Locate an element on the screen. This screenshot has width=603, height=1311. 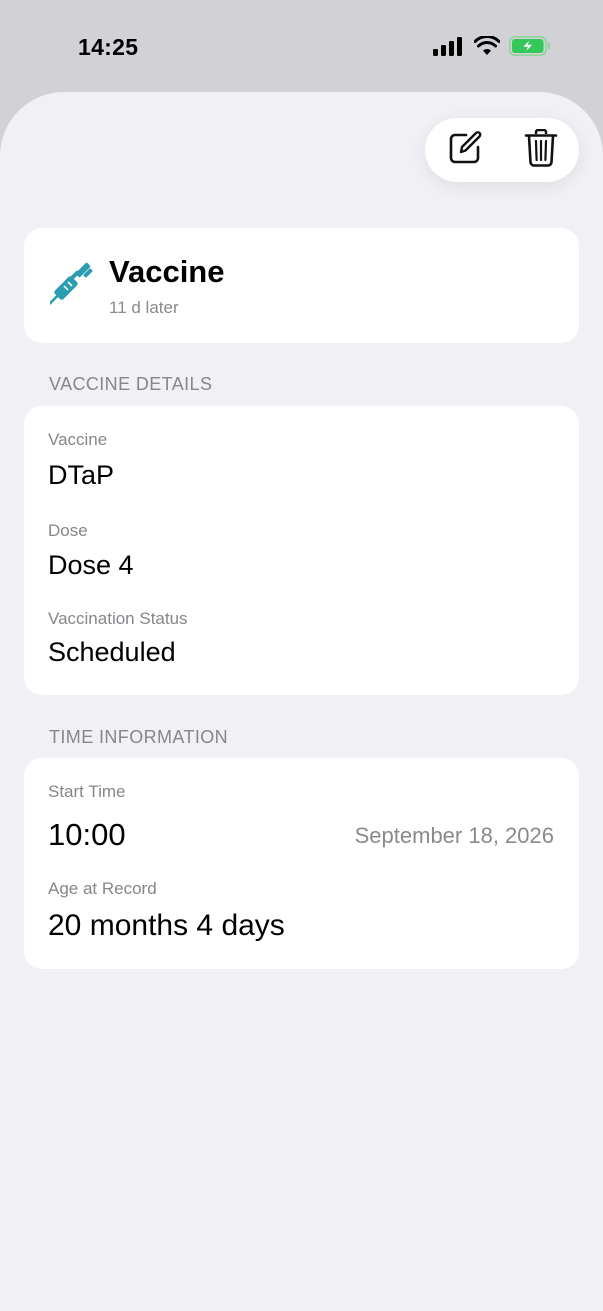
status-icons is located at coordinates (492, 48).